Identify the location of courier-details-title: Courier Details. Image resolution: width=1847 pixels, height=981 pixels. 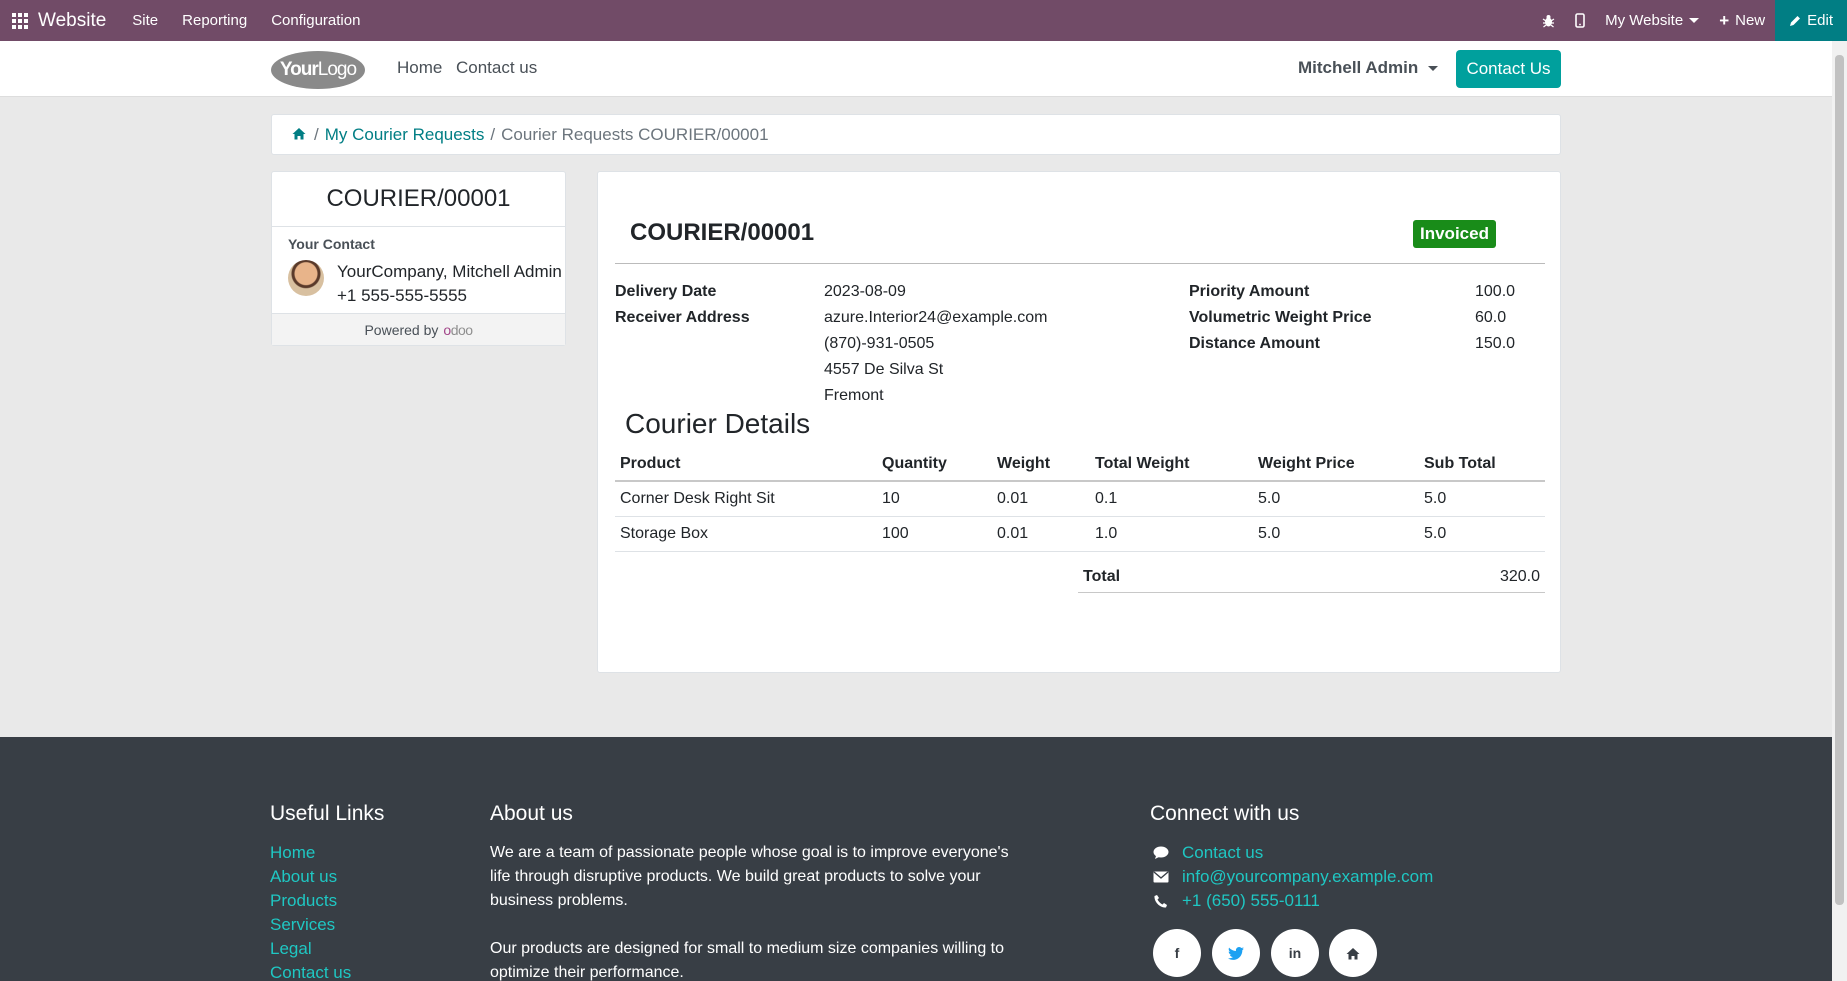
(718, 423).